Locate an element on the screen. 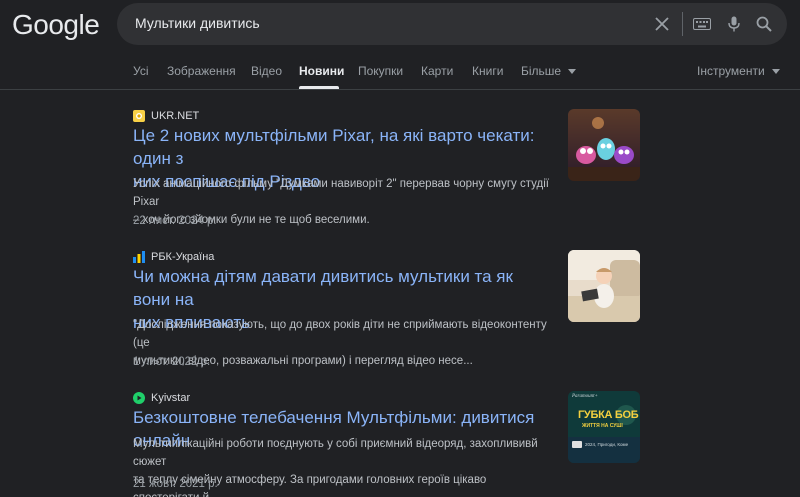 This screenshot has height=497, width=800. tab-maps: Карти is located at coordinates (437, 71).